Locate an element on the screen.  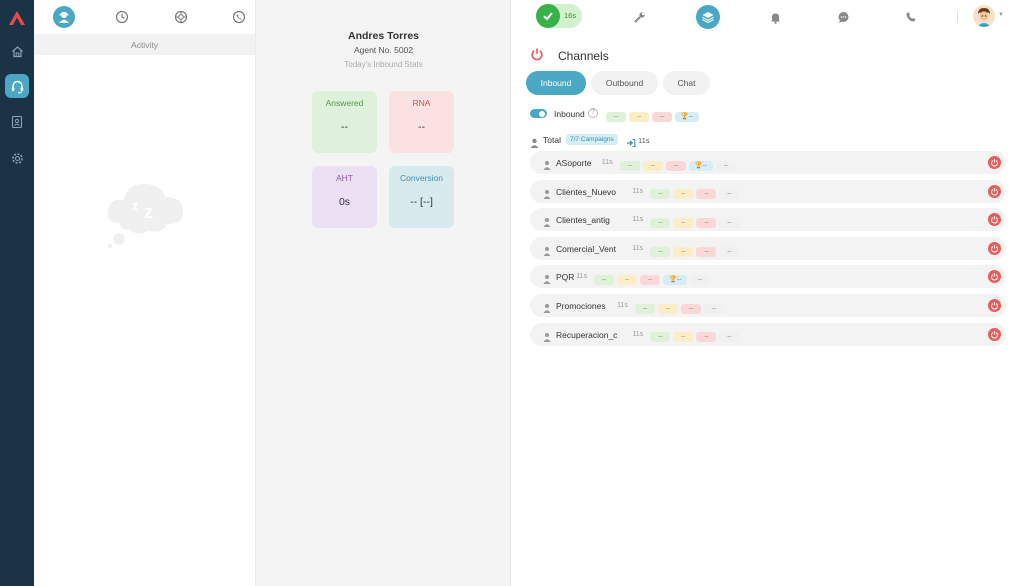
conversion-card: Conversion -- [--] is located at coordinates (421, 197).